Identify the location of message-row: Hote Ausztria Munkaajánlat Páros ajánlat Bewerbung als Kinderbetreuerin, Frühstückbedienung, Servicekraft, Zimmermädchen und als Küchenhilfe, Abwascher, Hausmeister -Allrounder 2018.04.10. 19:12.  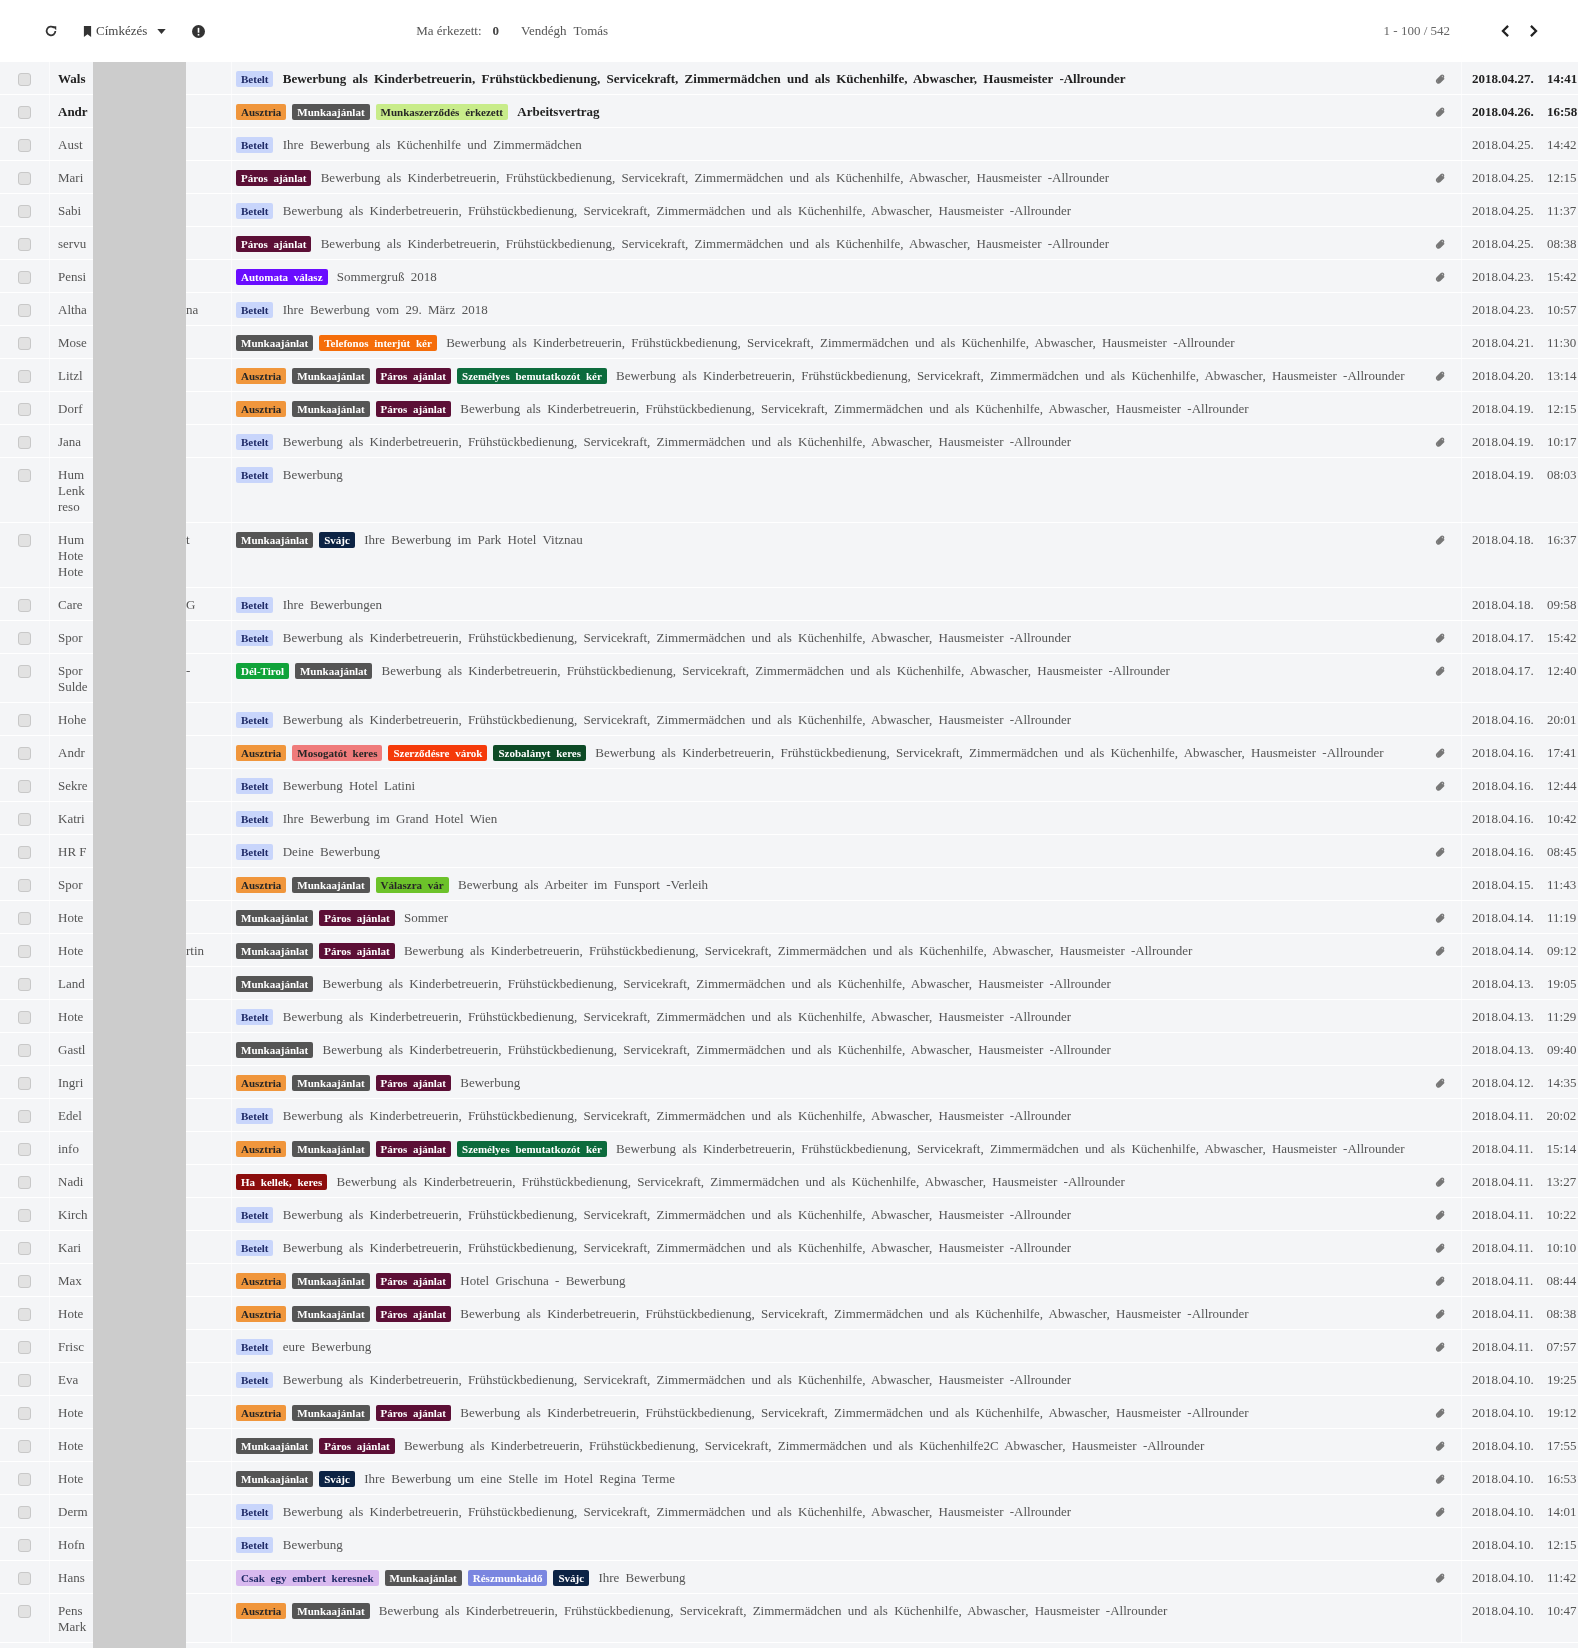
(789, 1412).